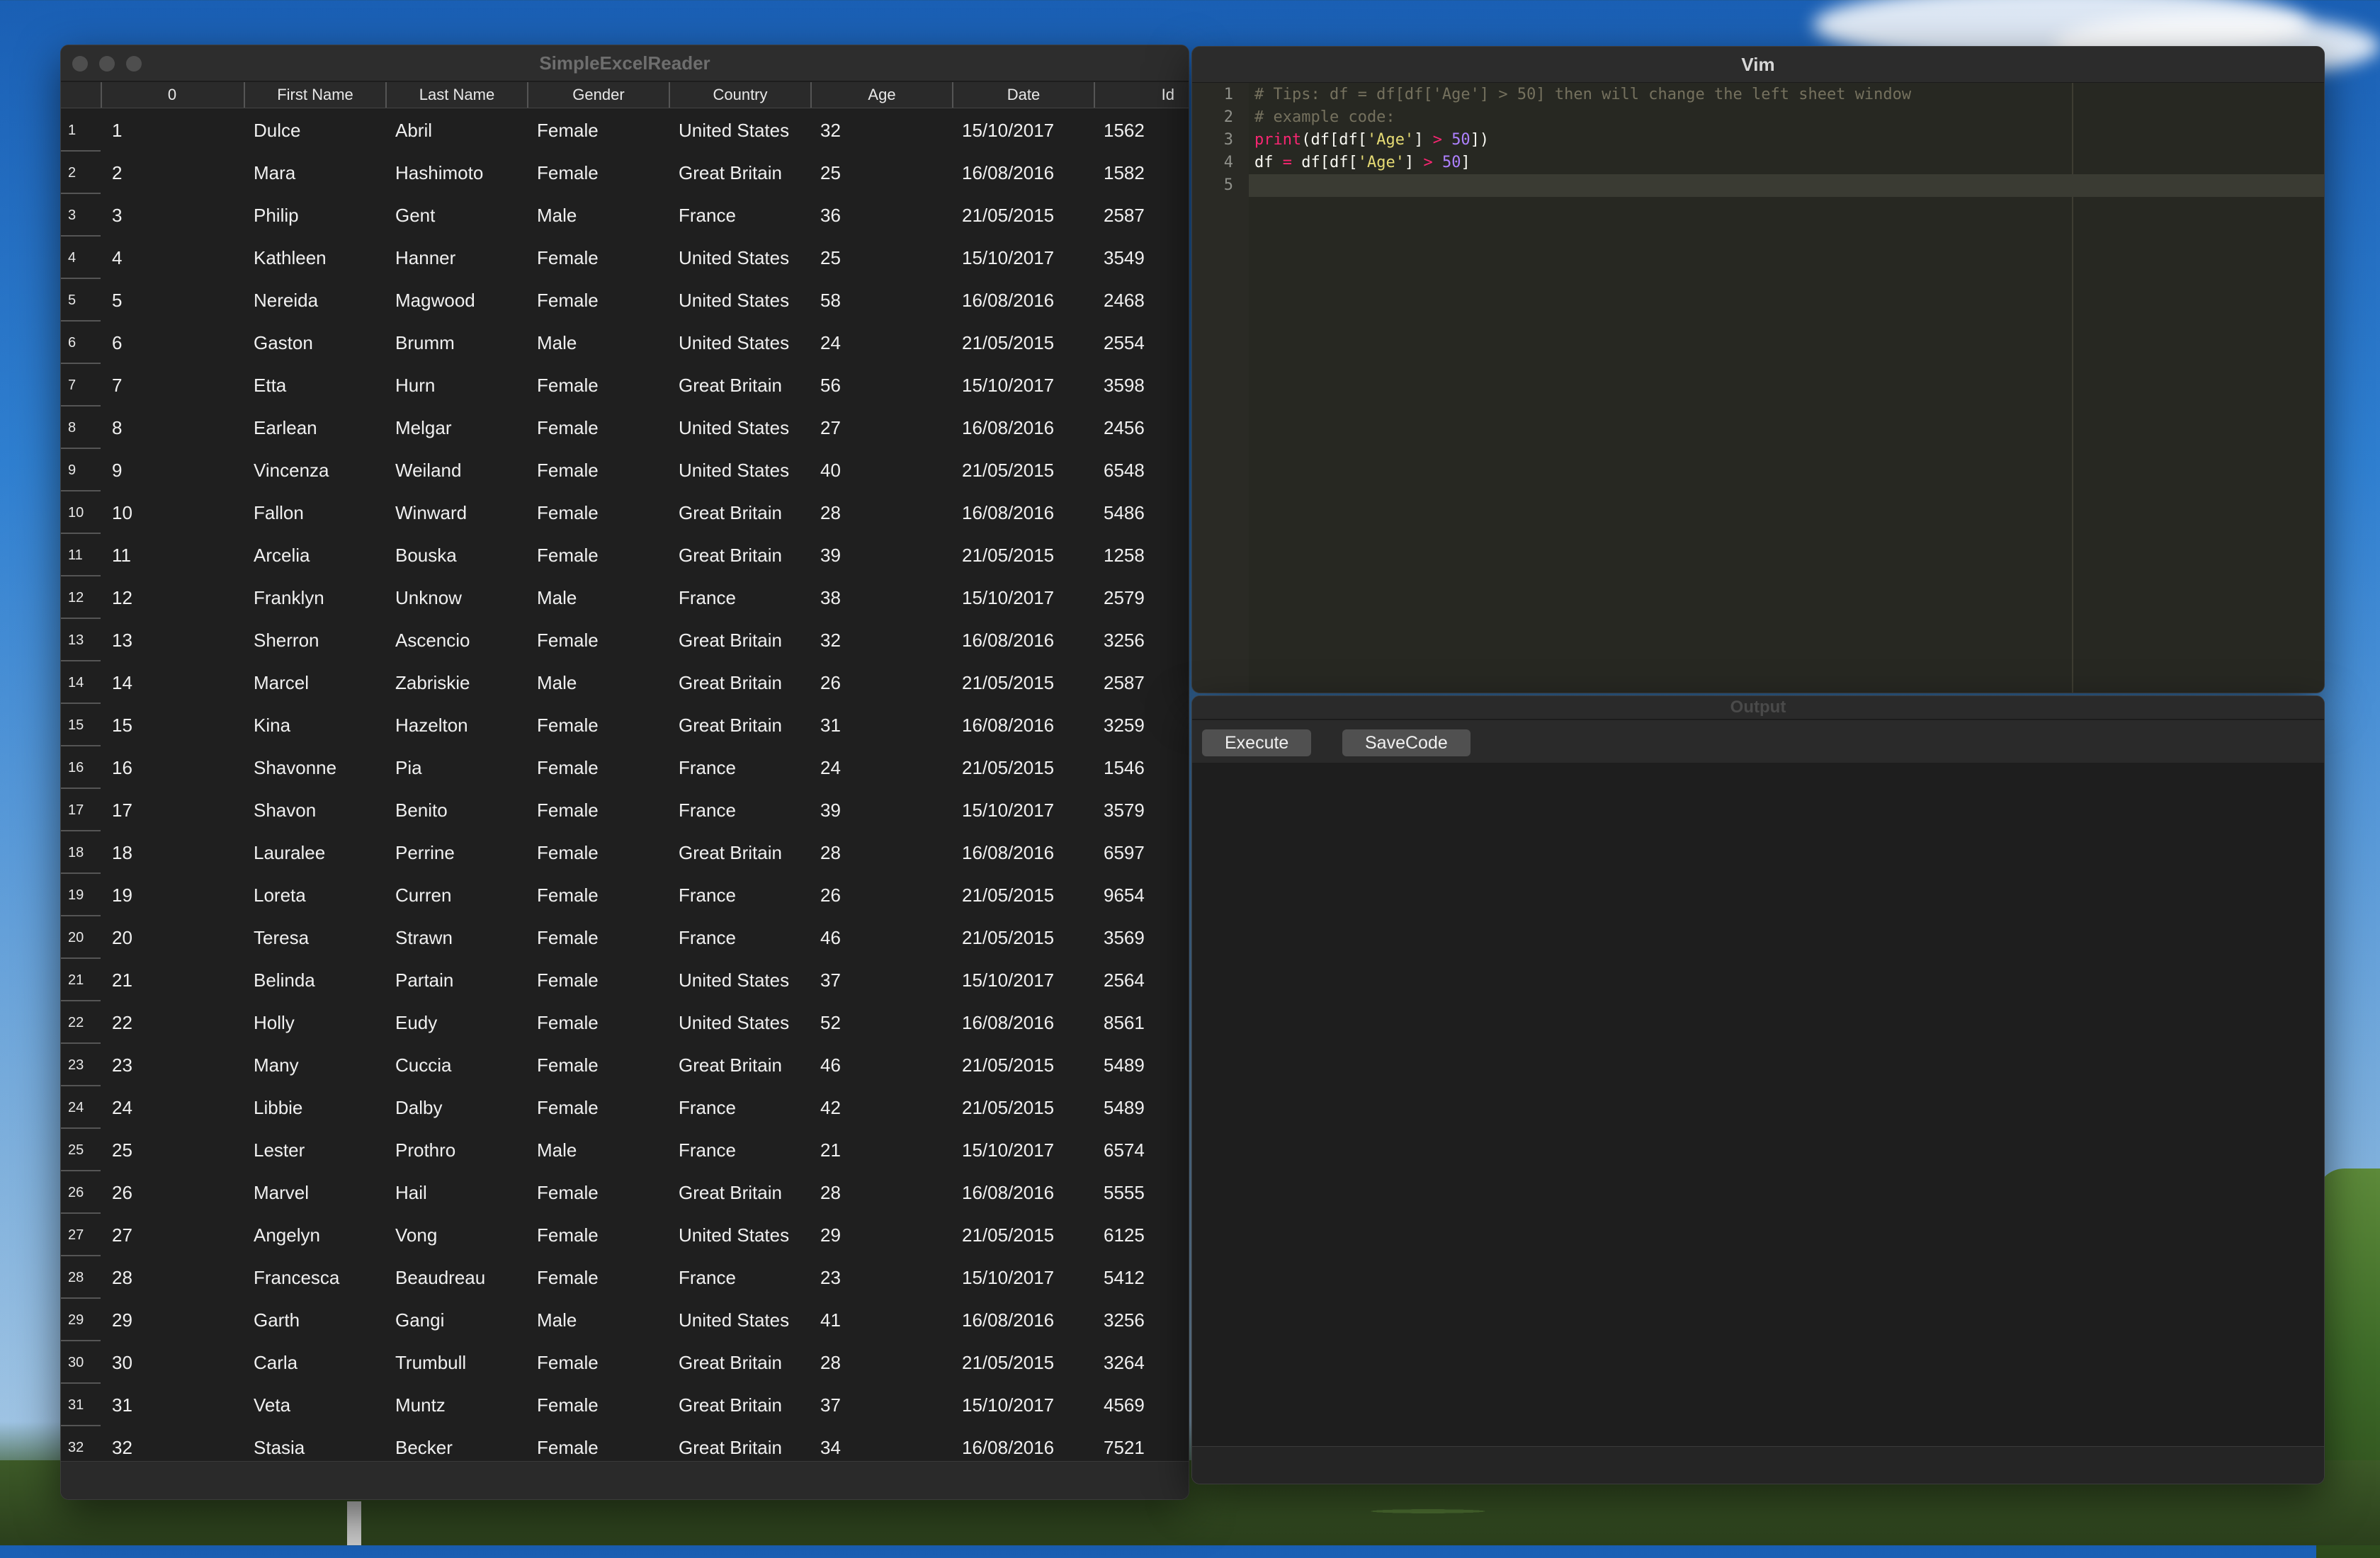 The image size is (2380, 1558). What do you see at coordinates (315, 95) in the screenshot?
I see `column-header: First Name` at bounding box center [315, 95].